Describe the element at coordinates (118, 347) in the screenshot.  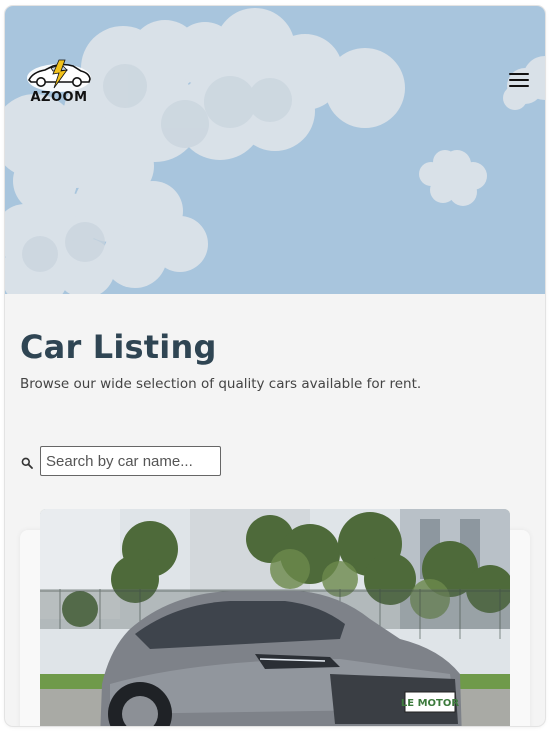
I see `page-title: Car Listing` at that location.